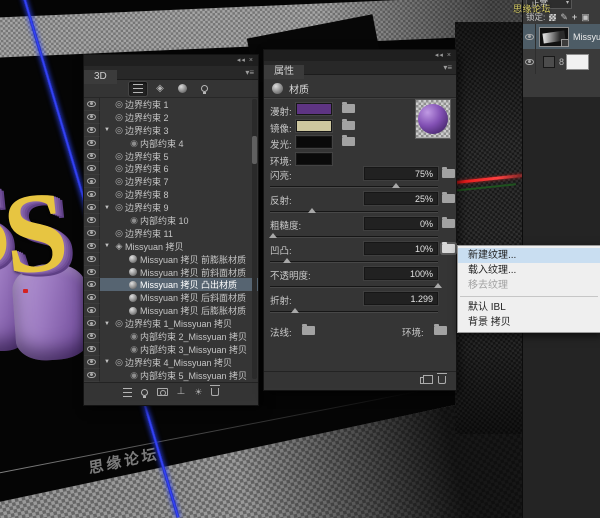 This screenshot has height=518, width=600. I want to click on layer-mask-thumbnail, so click(578, 61).